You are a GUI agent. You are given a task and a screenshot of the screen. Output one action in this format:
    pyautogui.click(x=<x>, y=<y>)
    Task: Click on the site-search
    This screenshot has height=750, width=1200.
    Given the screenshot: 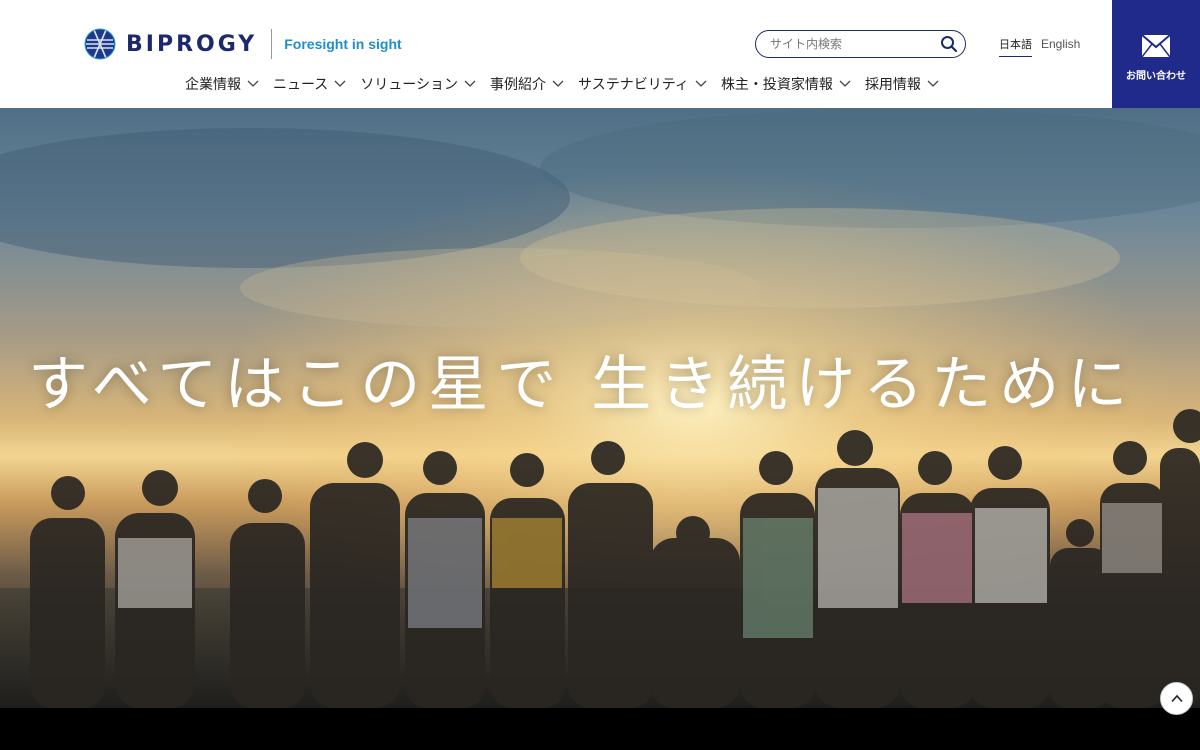 What is the action you would take?
    pyautogui.click(x=860, y=44)
    